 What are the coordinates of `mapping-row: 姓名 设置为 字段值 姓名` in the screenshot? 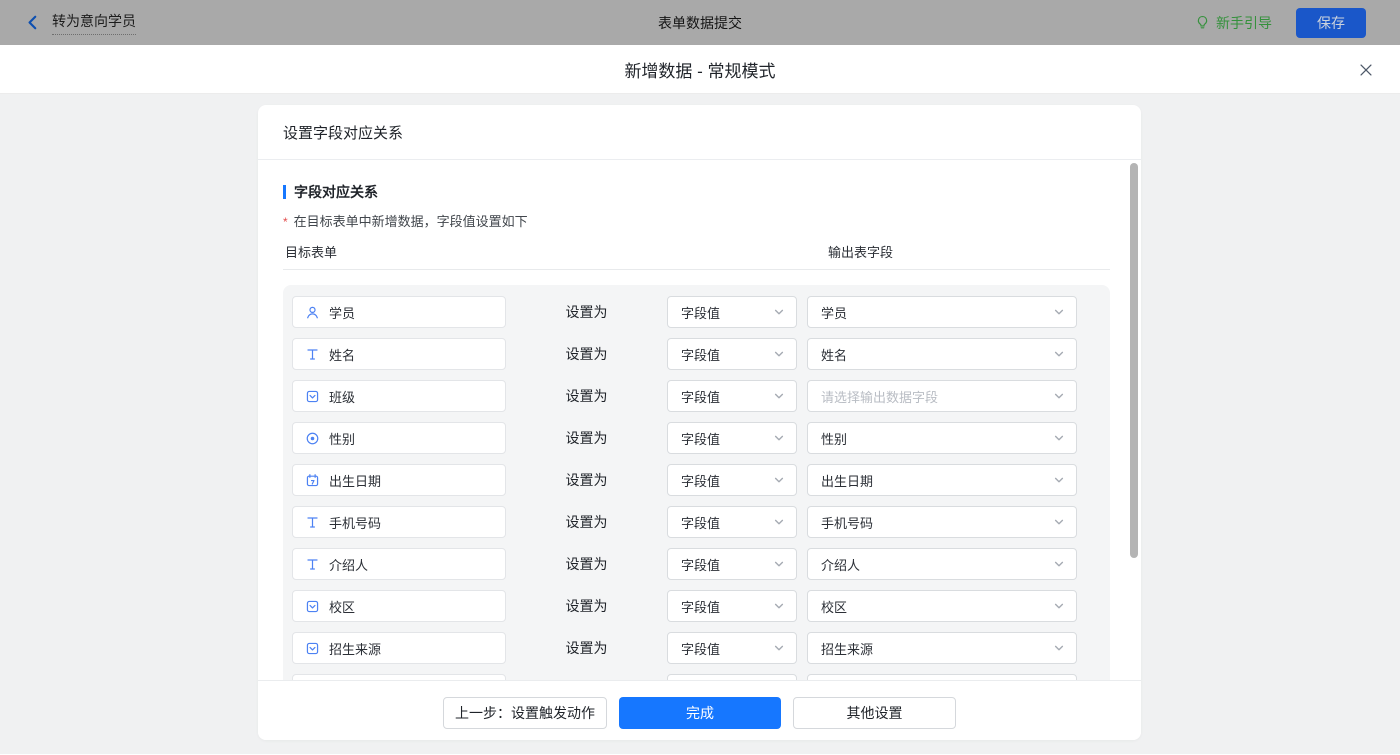 It's located at (701, 354).